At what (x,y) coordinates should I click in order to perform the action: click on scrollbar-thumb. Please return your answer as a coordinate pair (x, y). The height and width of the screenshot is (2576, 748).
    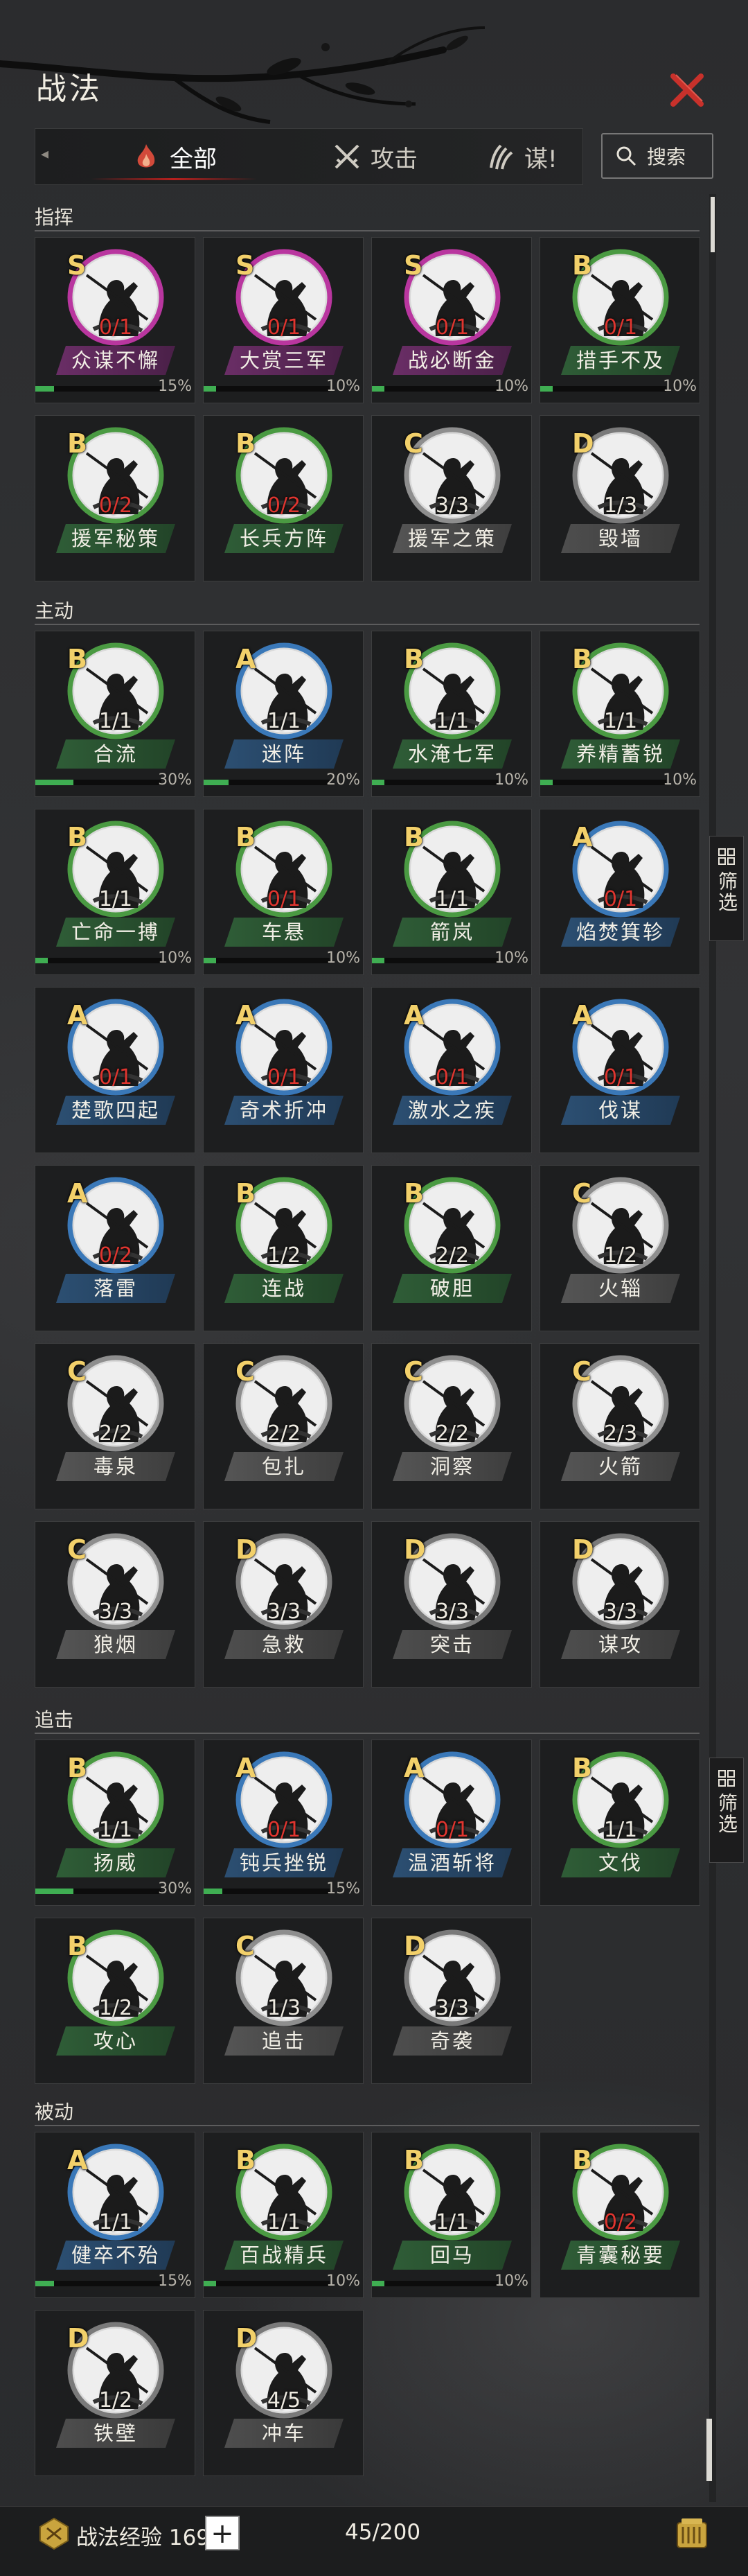
    Looking at the image, I should click on (713, 224).